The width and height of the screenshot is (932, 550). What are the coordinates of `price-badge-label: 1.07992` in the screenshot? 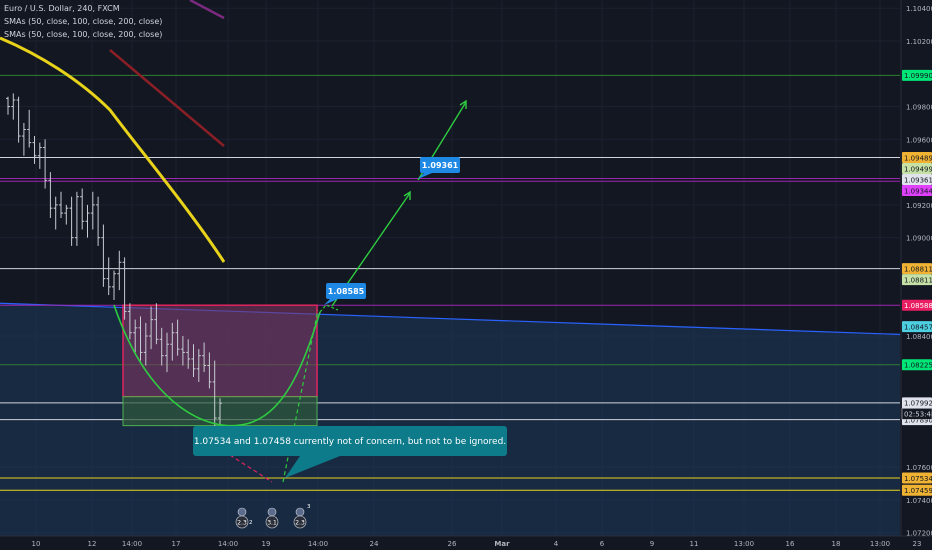 It's located at (918, 404).